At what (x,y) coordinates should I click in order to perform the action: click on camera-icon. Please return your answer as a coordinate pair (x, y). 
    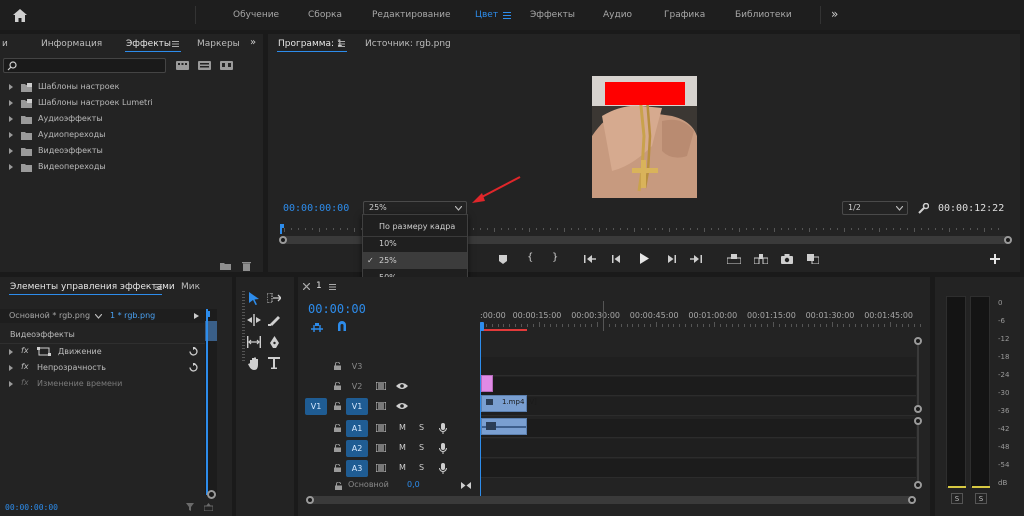
    Looking at the image, I should click on (787, 258).